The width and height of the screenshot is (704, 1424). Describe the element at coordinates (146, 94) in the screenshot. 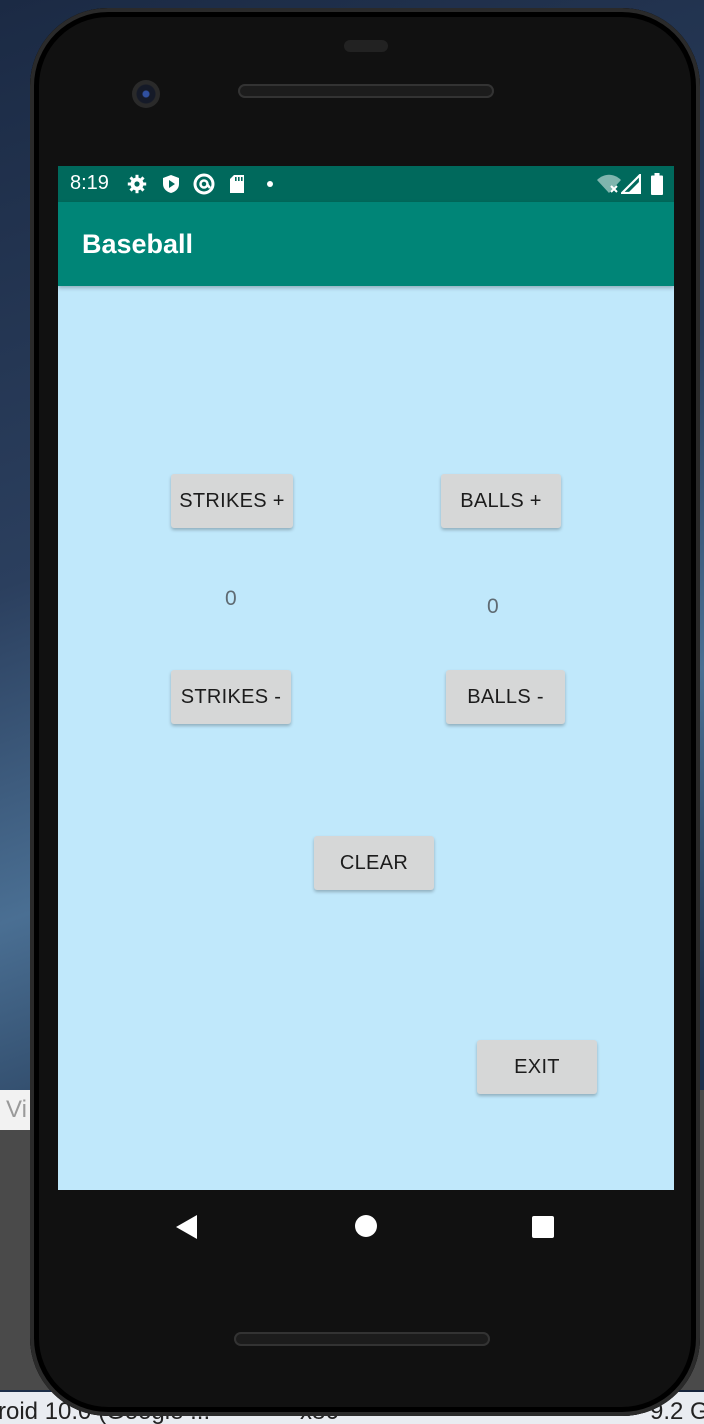

I see `front-camera` at that location.